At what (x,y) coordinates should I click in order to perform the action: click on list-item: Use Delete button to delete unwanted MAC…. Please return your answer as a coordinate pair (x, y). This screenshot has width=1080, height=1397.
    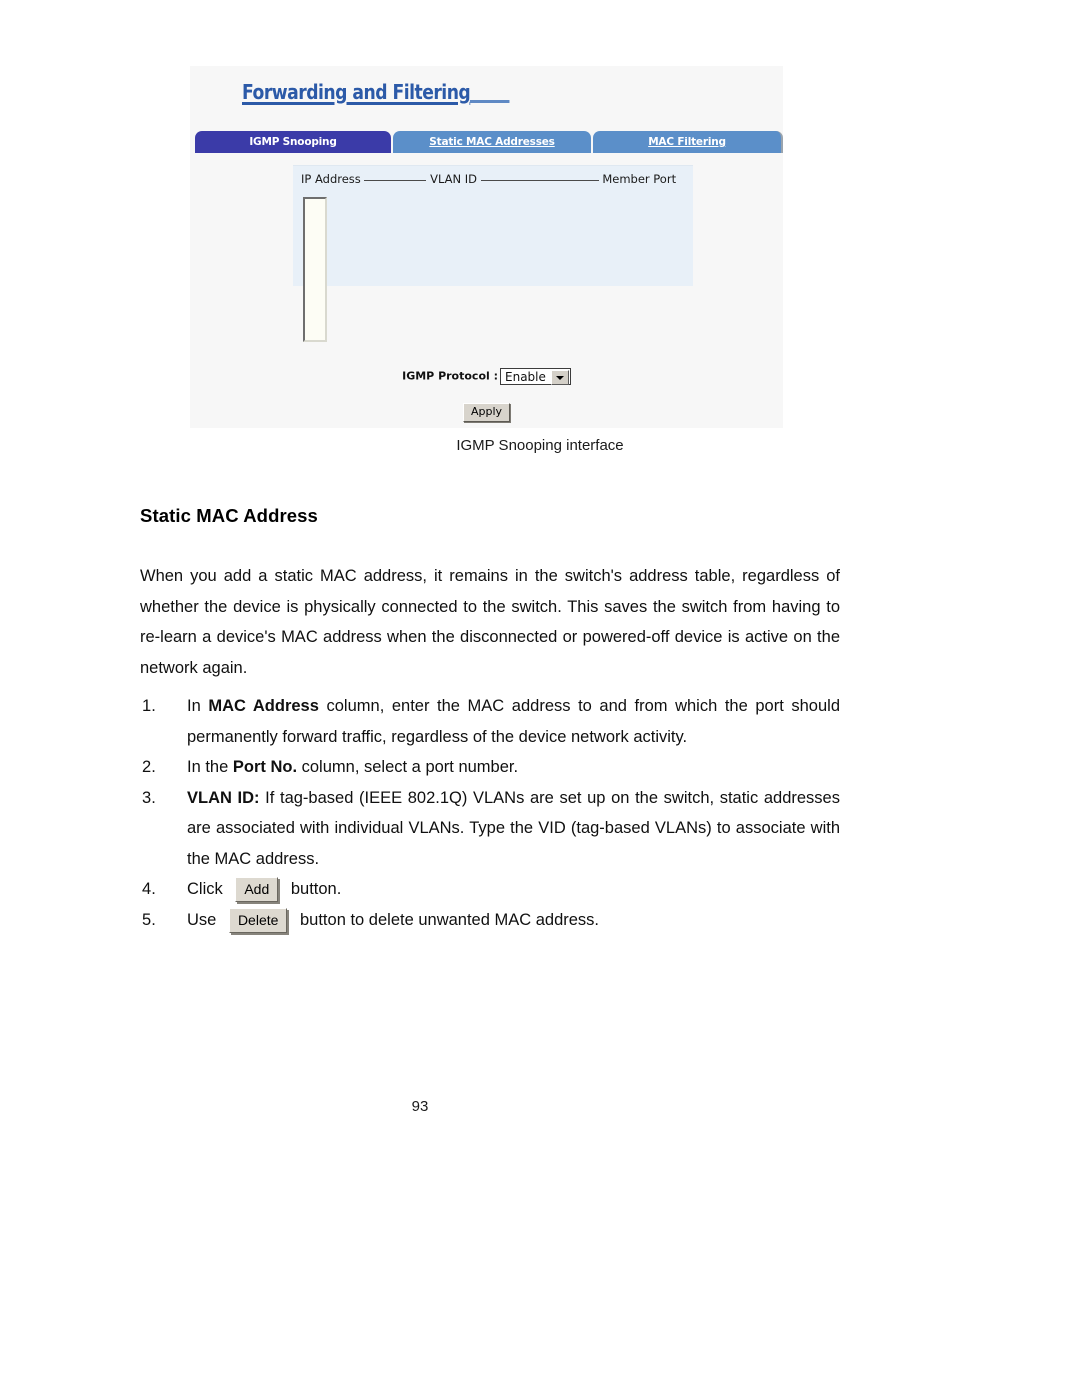
    Looking at the image, I should click on (490, 920).